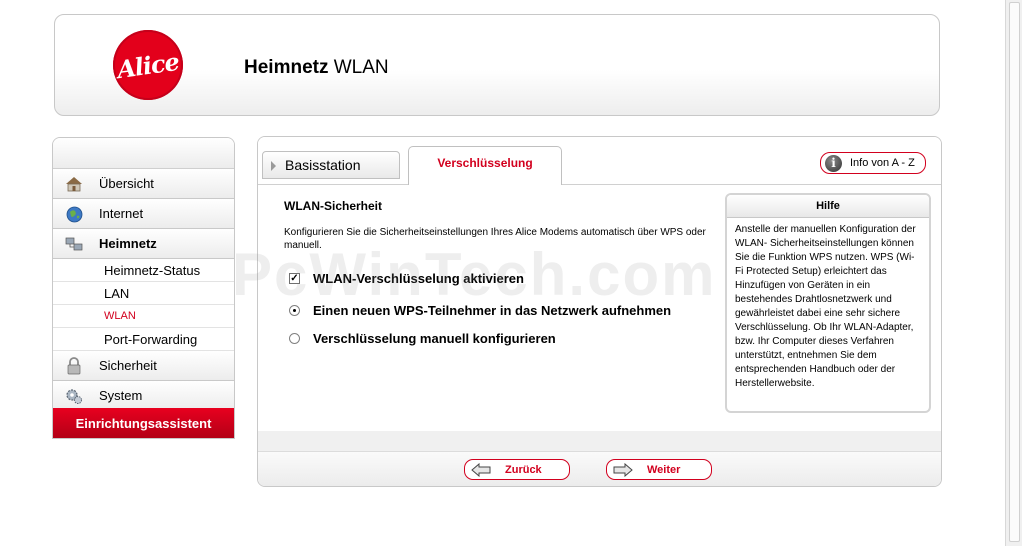  What do you see at coordinates (485, 166) in the screenshot?
I see `tab-verschluesselung: Verschlüsselung` at bounding box center [485, 166].